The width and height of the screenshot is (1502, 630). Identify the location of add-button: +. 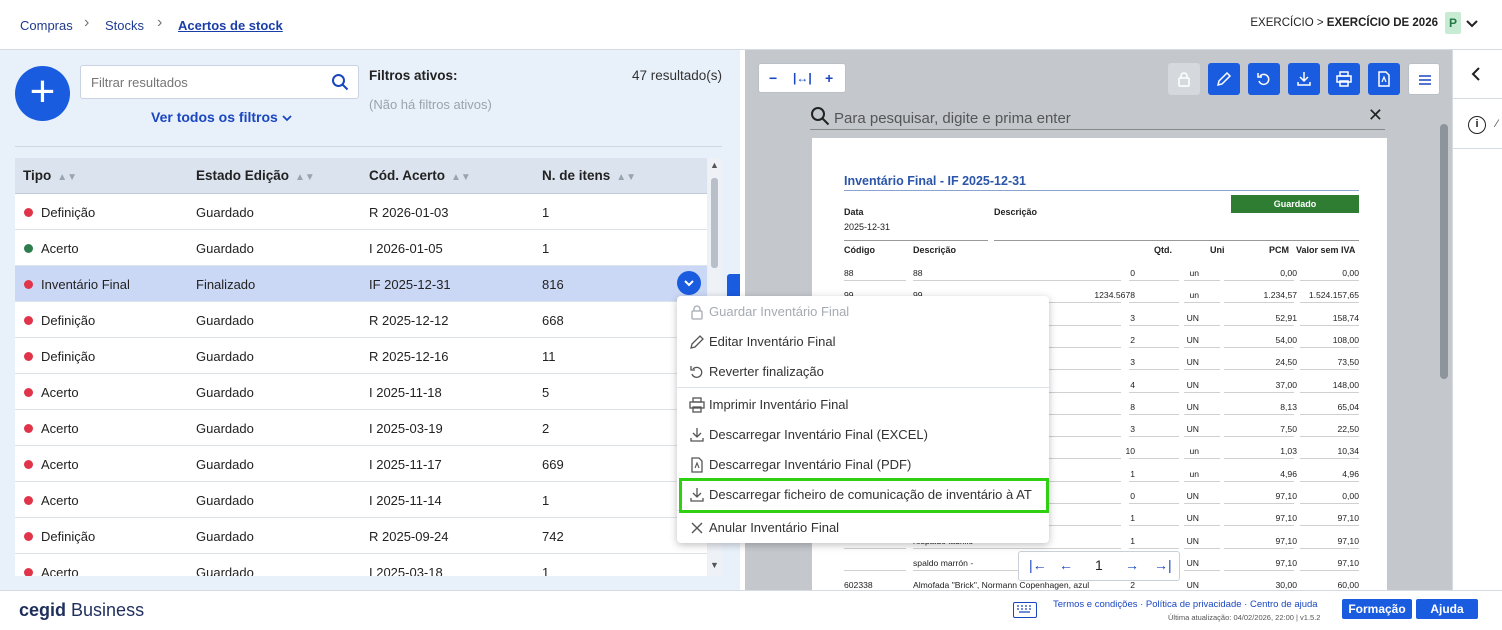
(42, 93).